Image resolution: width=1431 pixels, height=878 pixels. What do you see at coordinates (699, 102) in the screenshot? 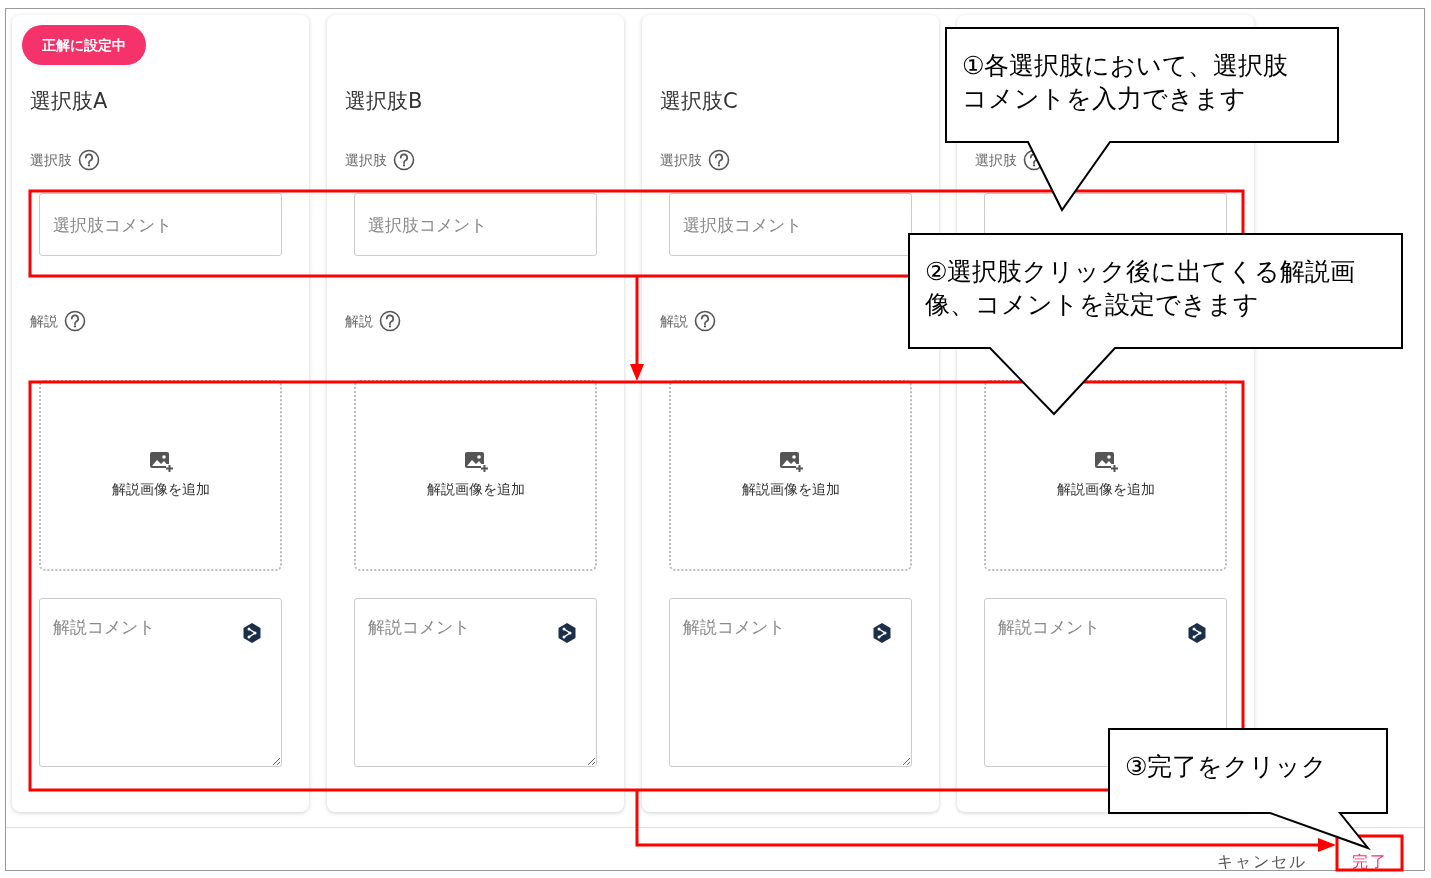
I see `card-title: 選択肢C` at bounding box center [699, 102].